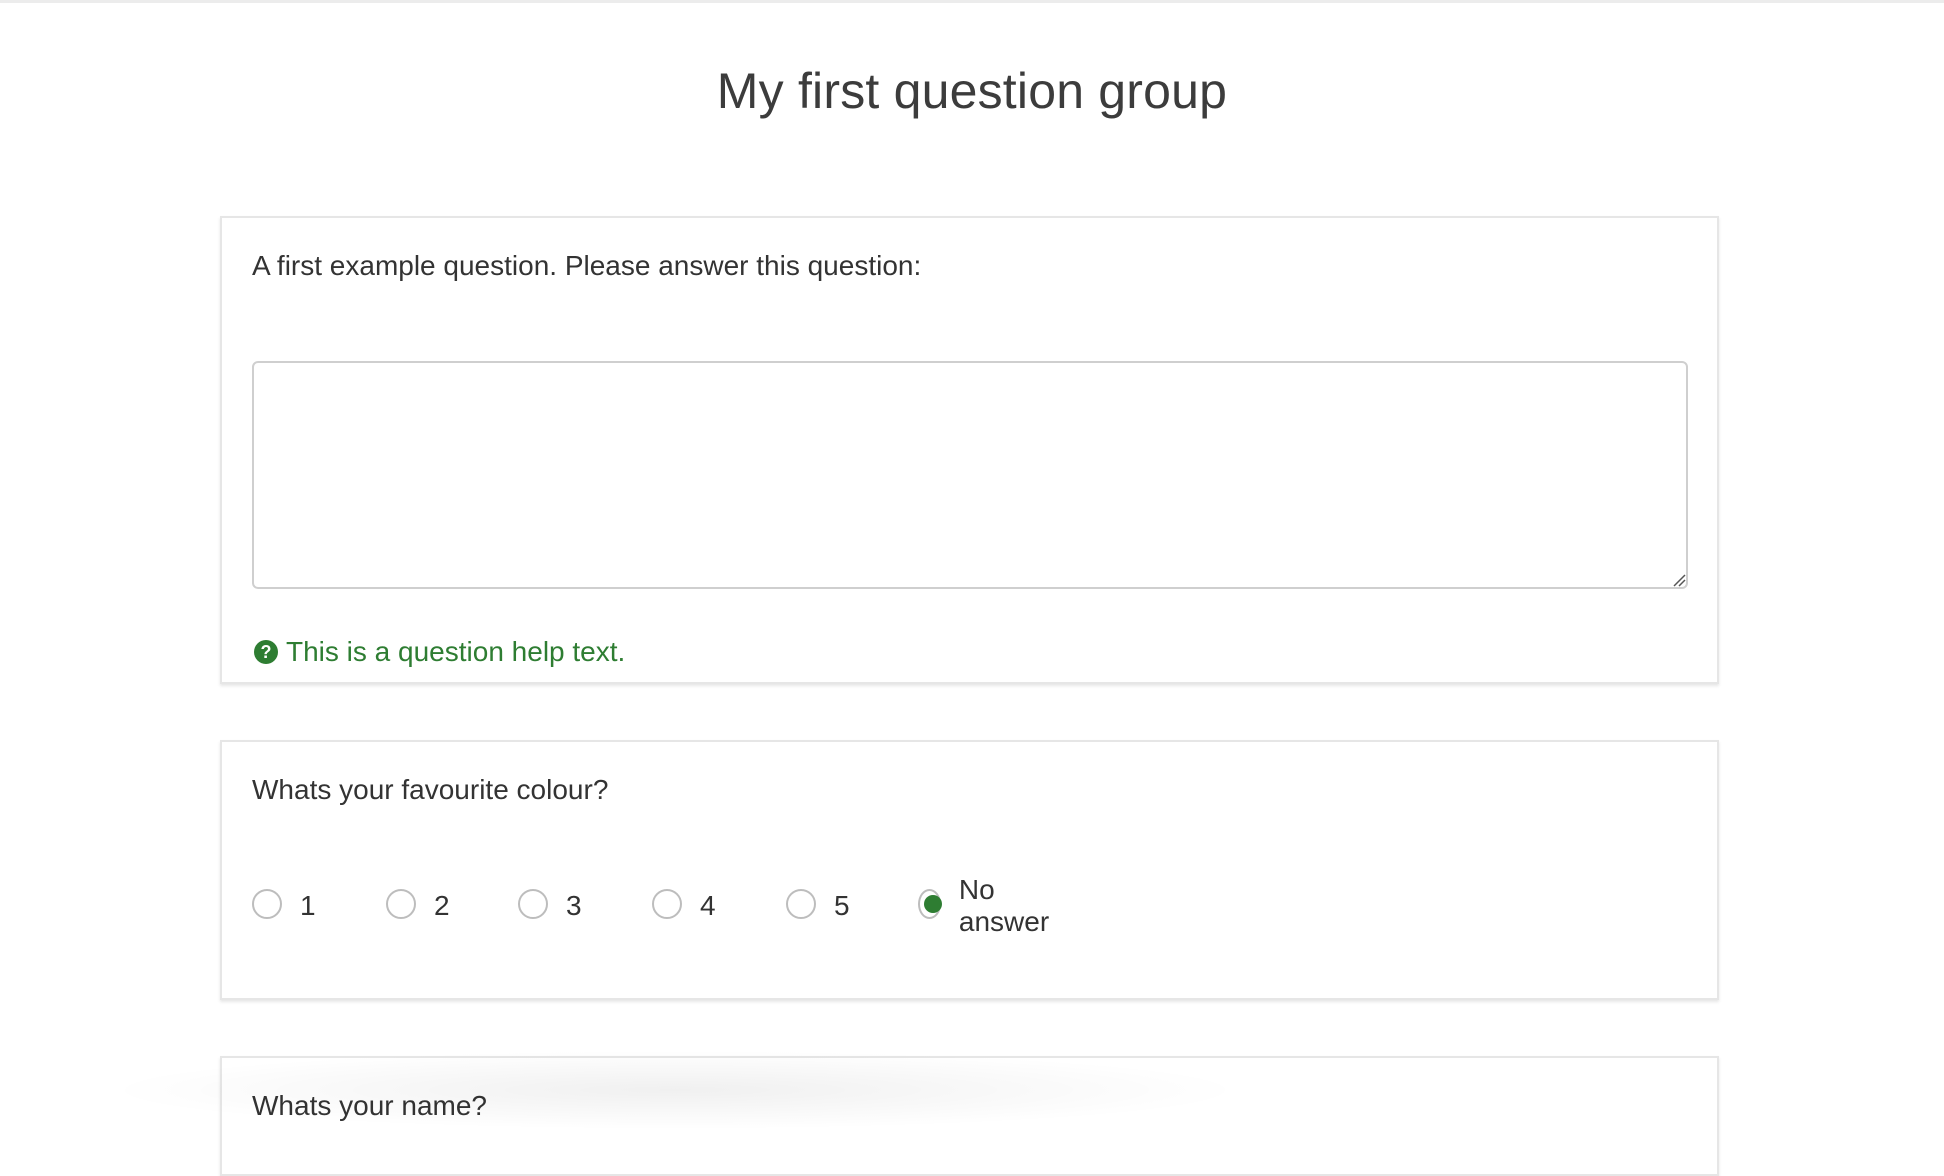 This screenshot has height=1176, width=1944. What do you see at coordinates (442, 905) in the screenshot?
I see `radio-label: 2` at bounding box center [442, 905].